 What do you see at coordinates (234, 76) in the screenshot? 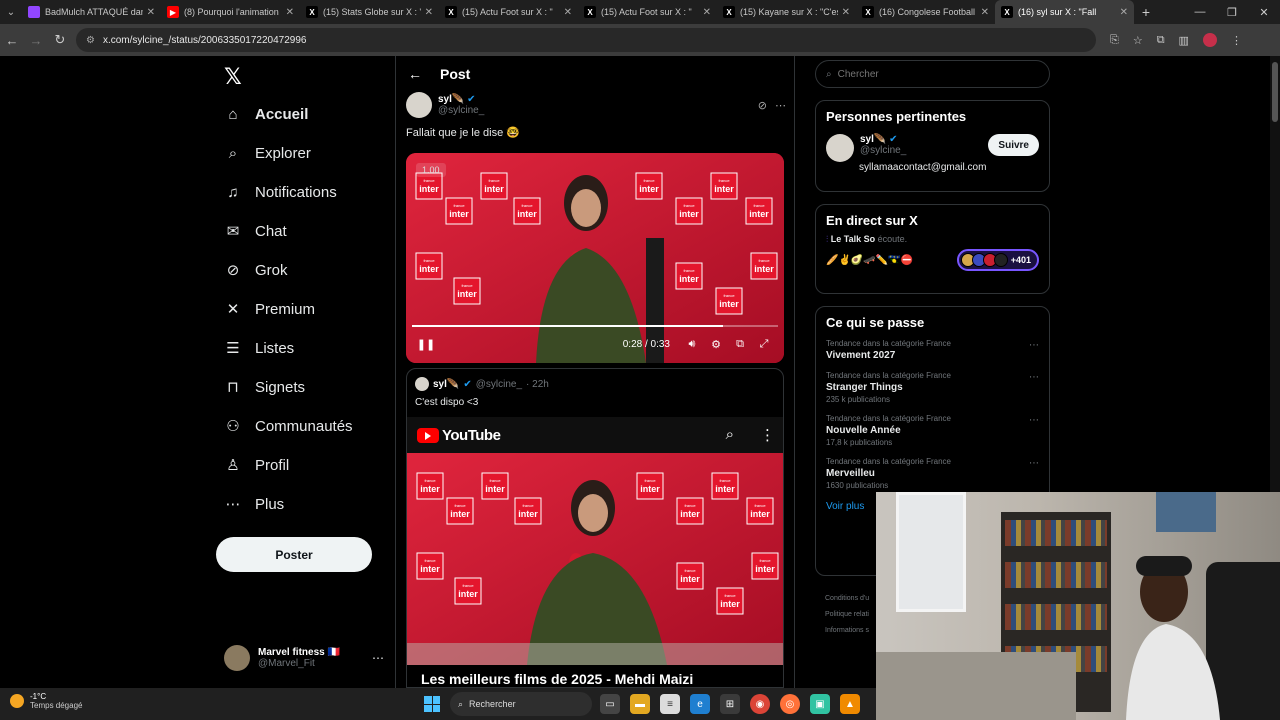
I see `x-logo-icon: 𝕏` at bounding box center [234, 76].